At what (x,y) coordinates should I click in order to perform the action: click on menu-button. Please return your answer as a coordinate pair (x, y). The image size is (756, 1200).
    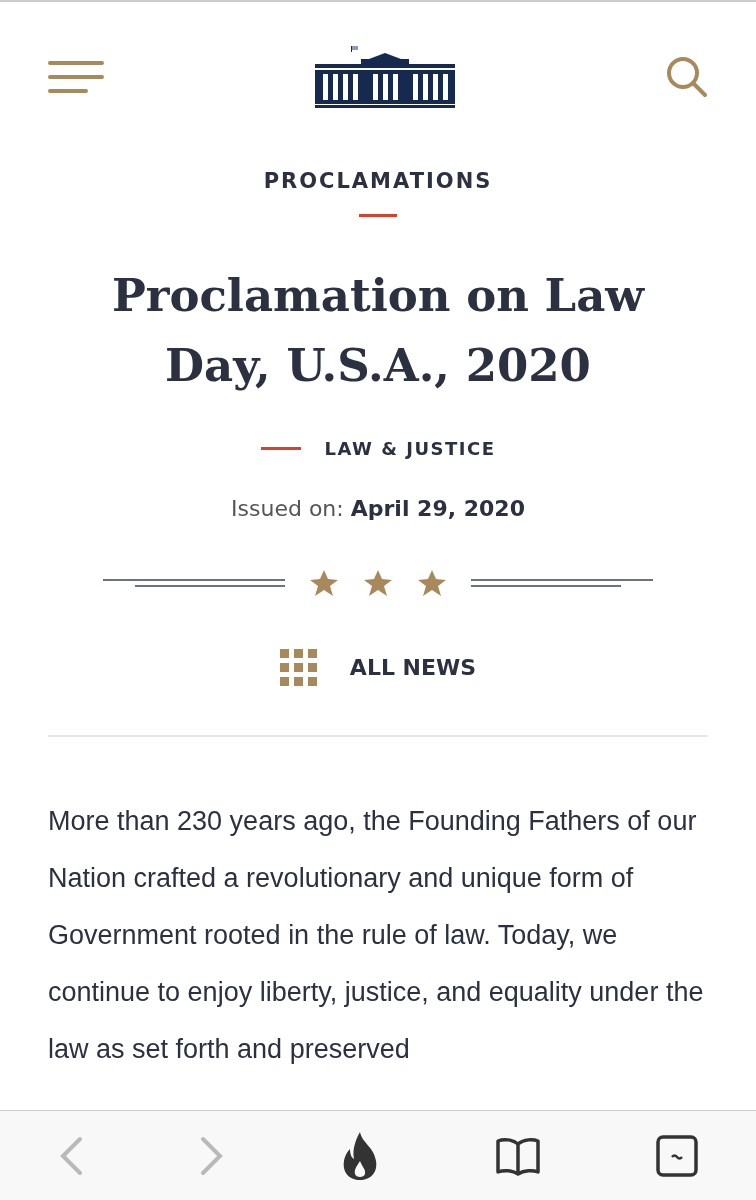
    Looking at the image, I should click on (76, 77).